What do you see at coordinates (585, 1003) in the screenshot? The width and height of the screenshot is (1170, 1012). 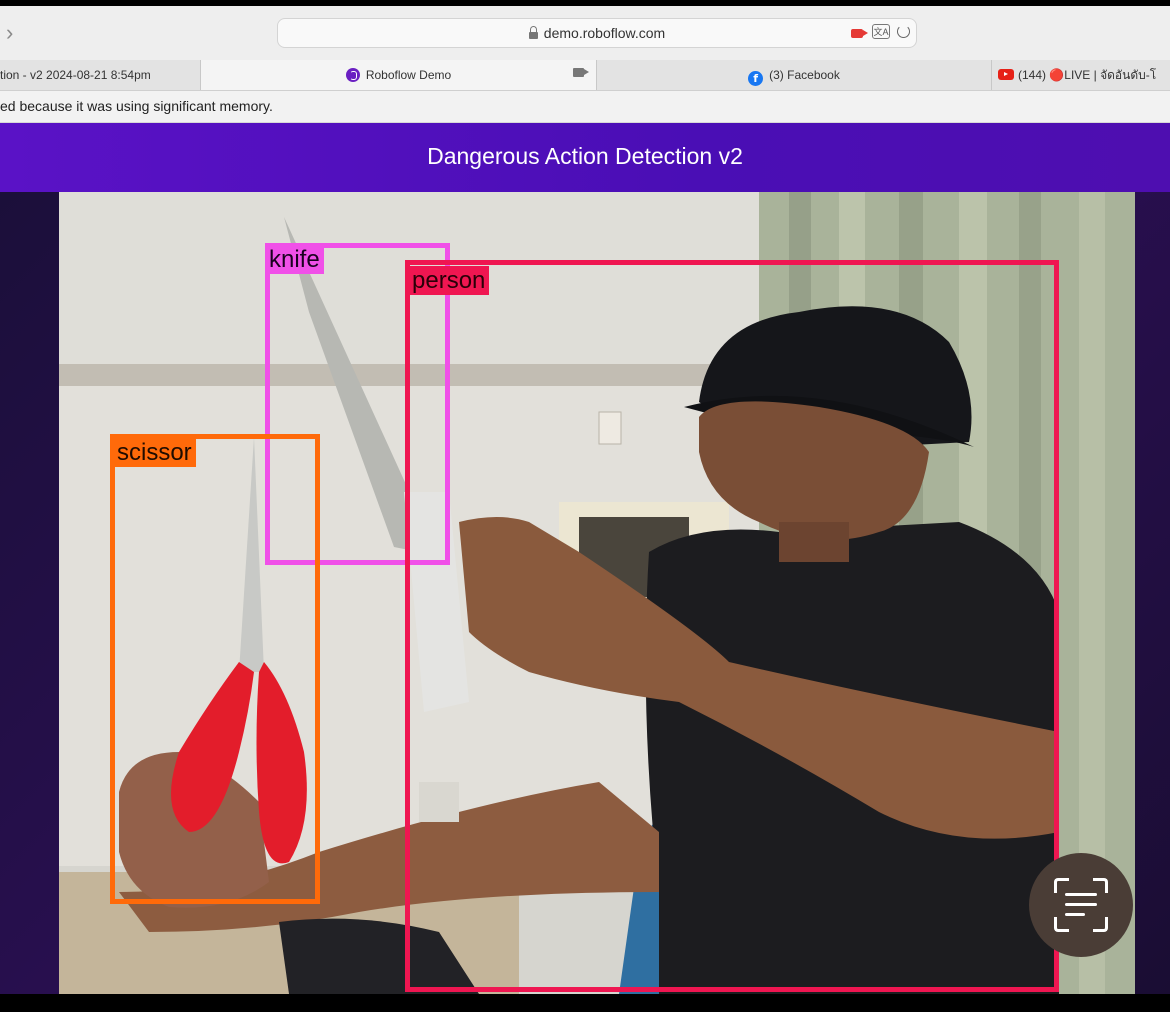 I see `screen-bottom-edge` at bounding box center [585, 1003].